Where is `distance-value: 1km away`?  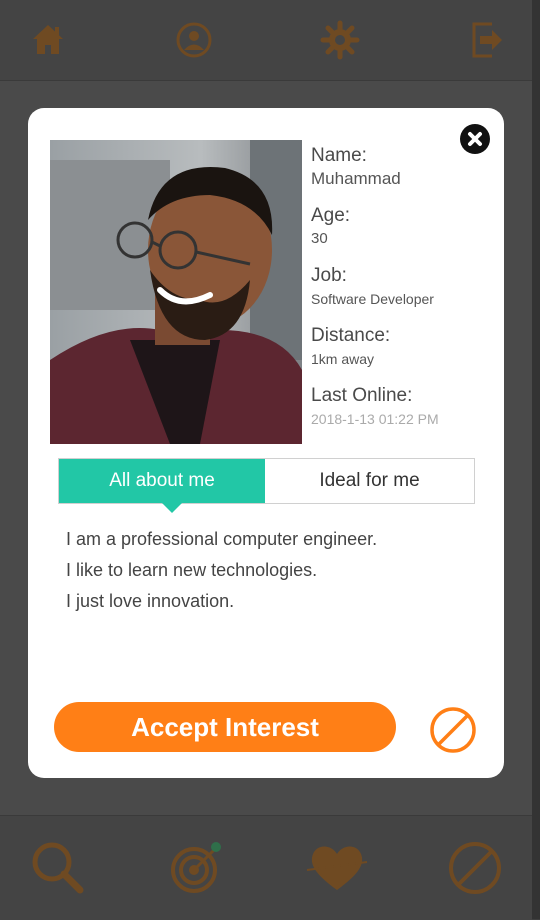
distance-value: 1km away is located at coordinates (343, 359).